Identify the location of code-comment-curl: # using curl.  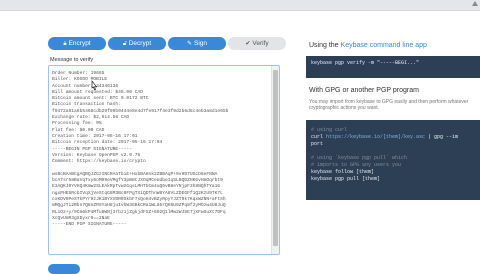
(329, 130).